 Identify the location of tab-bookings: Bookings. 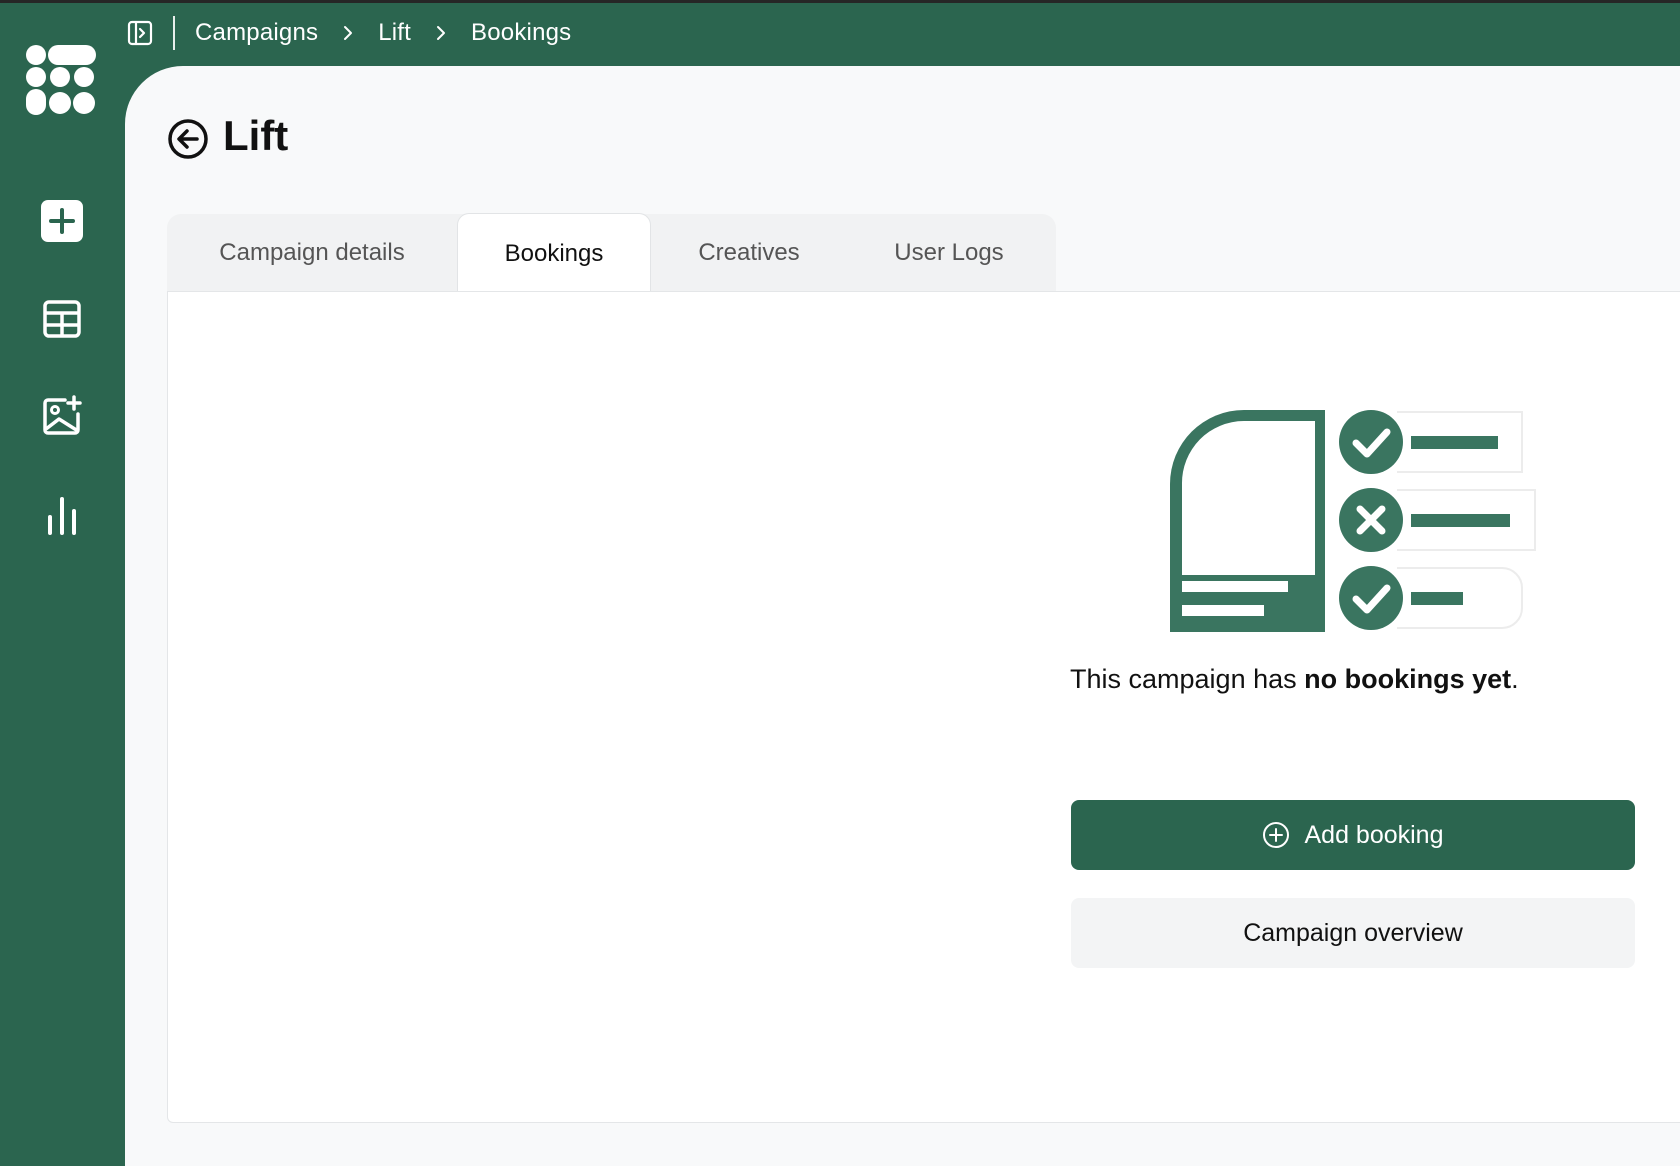
(554, 253).